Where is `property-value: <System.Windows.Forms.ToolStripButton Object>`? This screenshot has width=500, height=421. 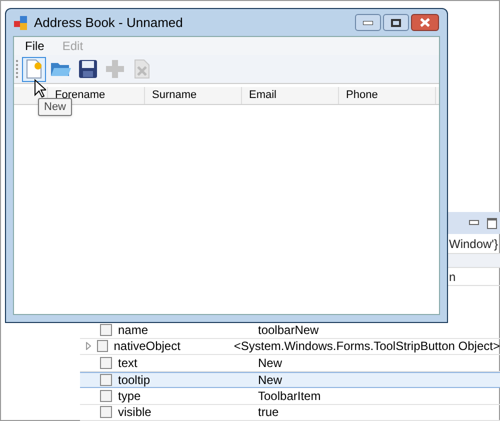 property-value: <System.Windows.Forms.ToolStripButton Object> is located at coordinates (367, 347).